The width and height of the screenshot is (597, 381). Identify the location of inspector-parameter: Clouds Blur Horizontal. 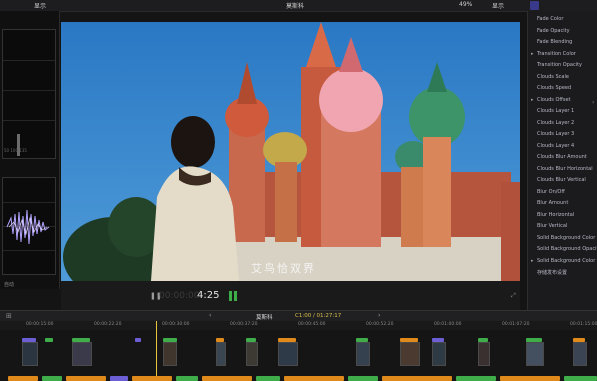
(565, 169).